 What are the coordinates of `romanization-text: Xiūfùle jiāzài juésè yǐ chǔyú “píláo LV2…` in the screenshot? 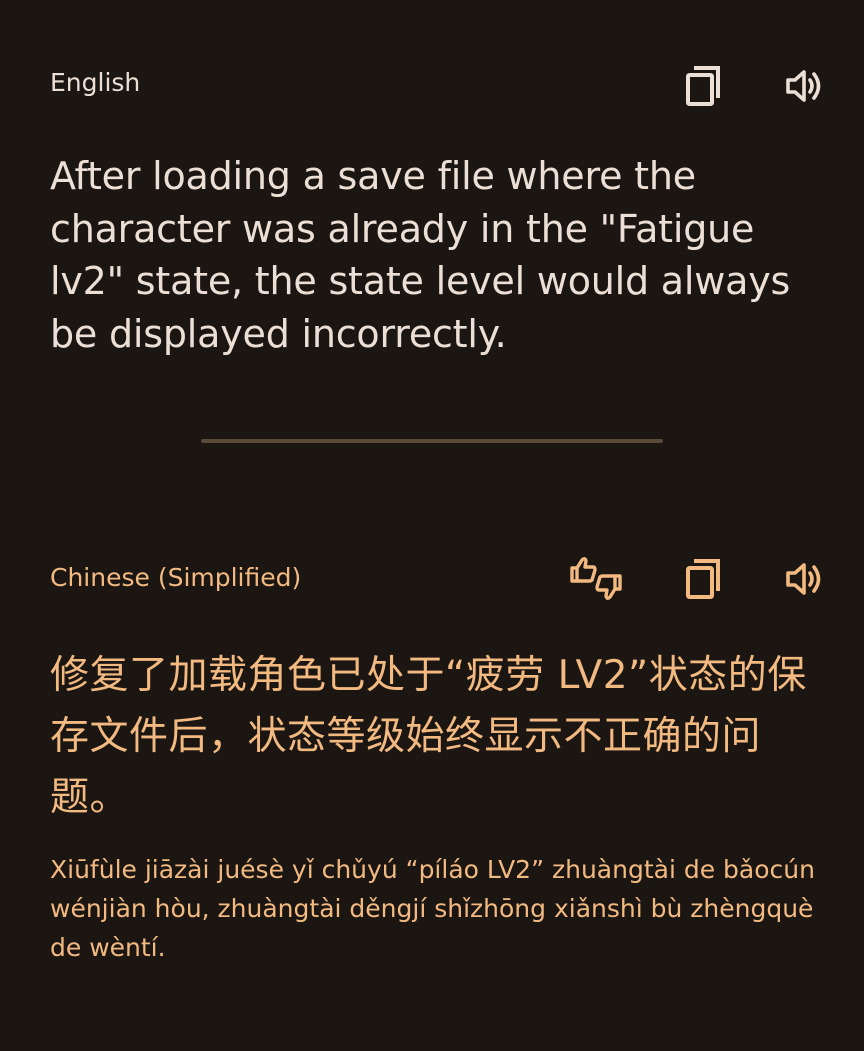 It's located at (440, 908).